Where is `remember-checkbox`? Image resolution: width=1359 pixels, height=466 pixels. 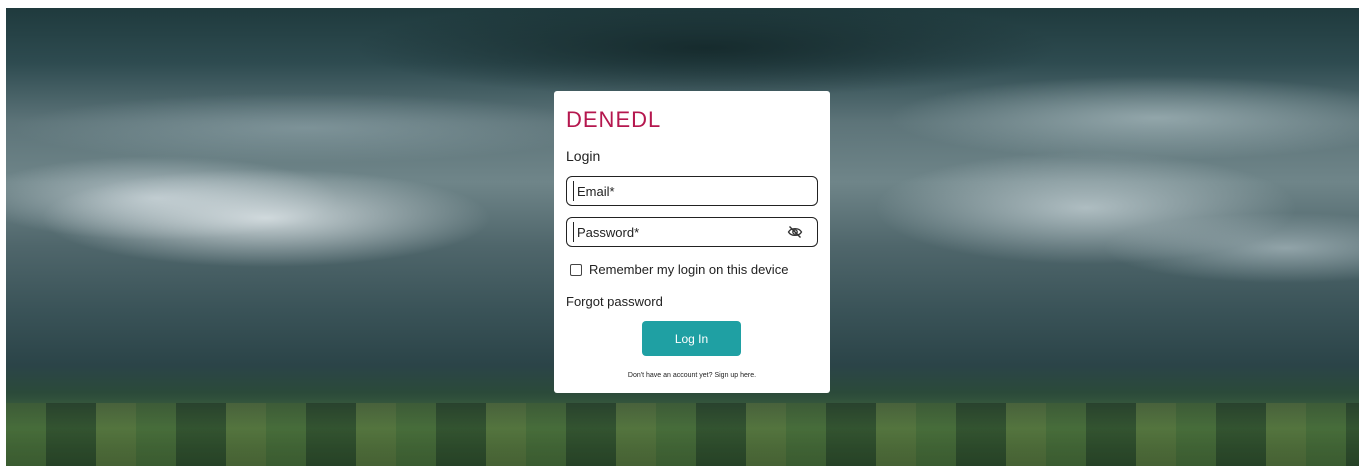 remember-checkbox is located at coordinates (576, 269).